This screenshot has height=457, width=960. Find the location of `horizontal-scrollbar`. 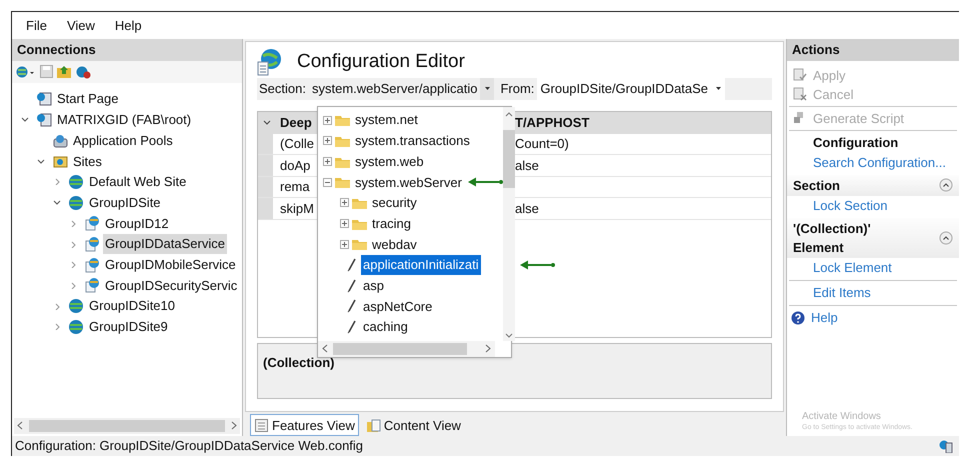

horizontal-scrollbar is located at coordinates (406, 348).